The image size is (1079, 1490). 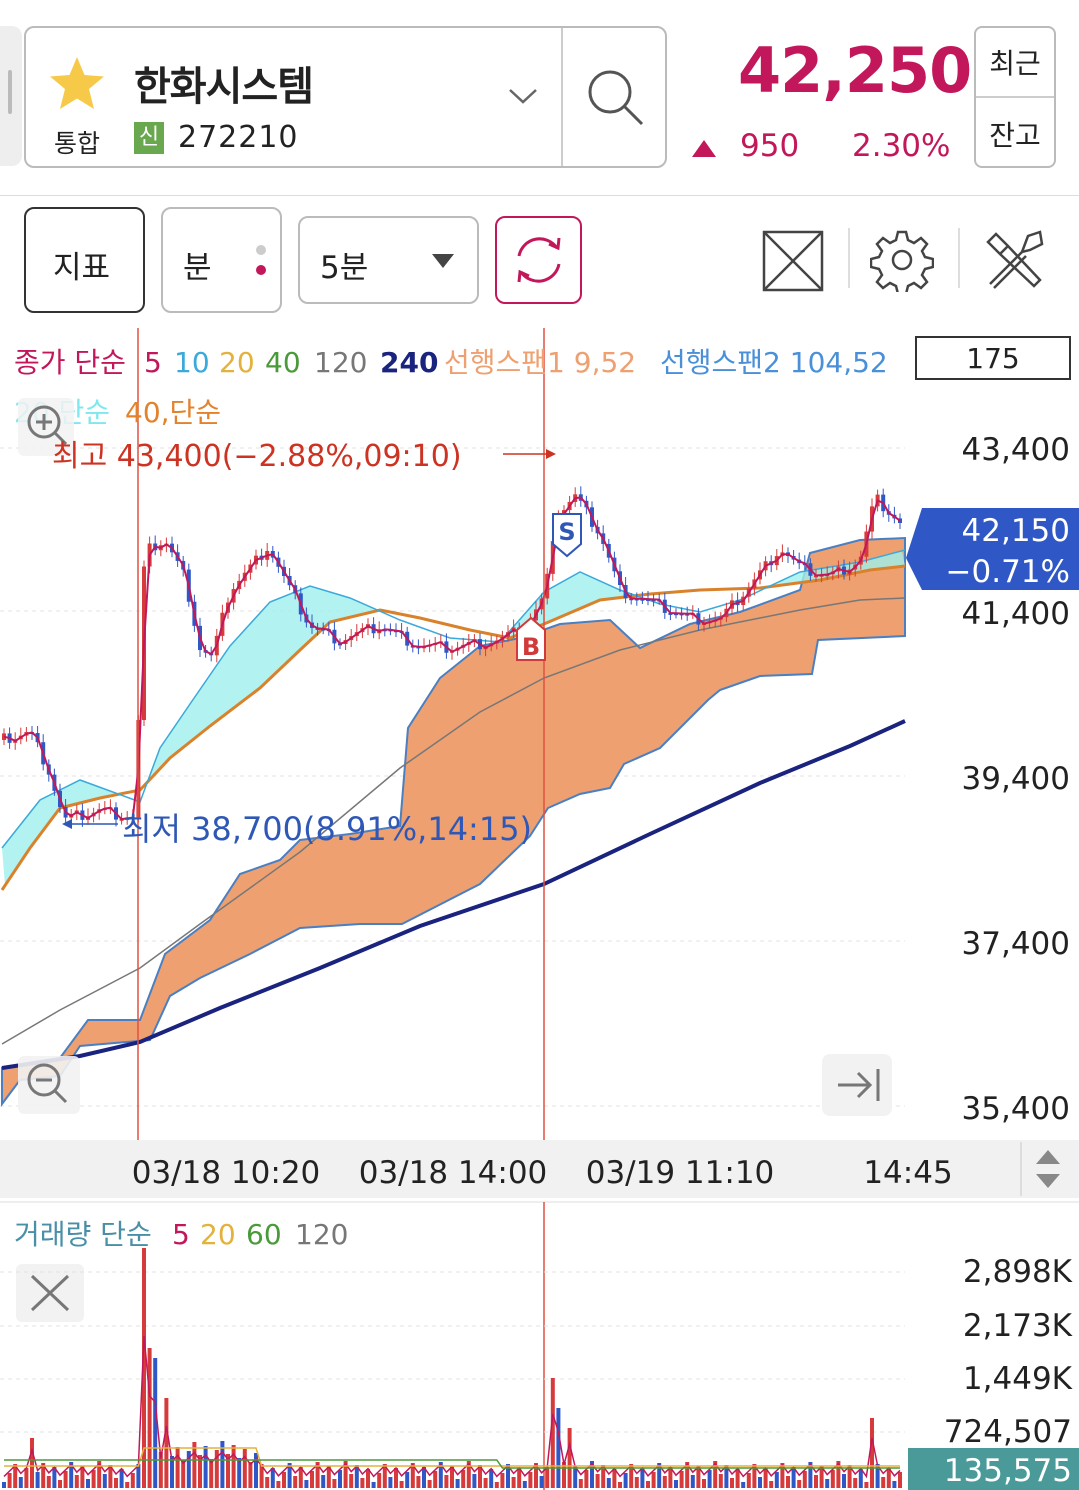 What do you see at coordinates (562, 97) in the screenshot?
I see `search-divider` at bounding box center [562, 97].